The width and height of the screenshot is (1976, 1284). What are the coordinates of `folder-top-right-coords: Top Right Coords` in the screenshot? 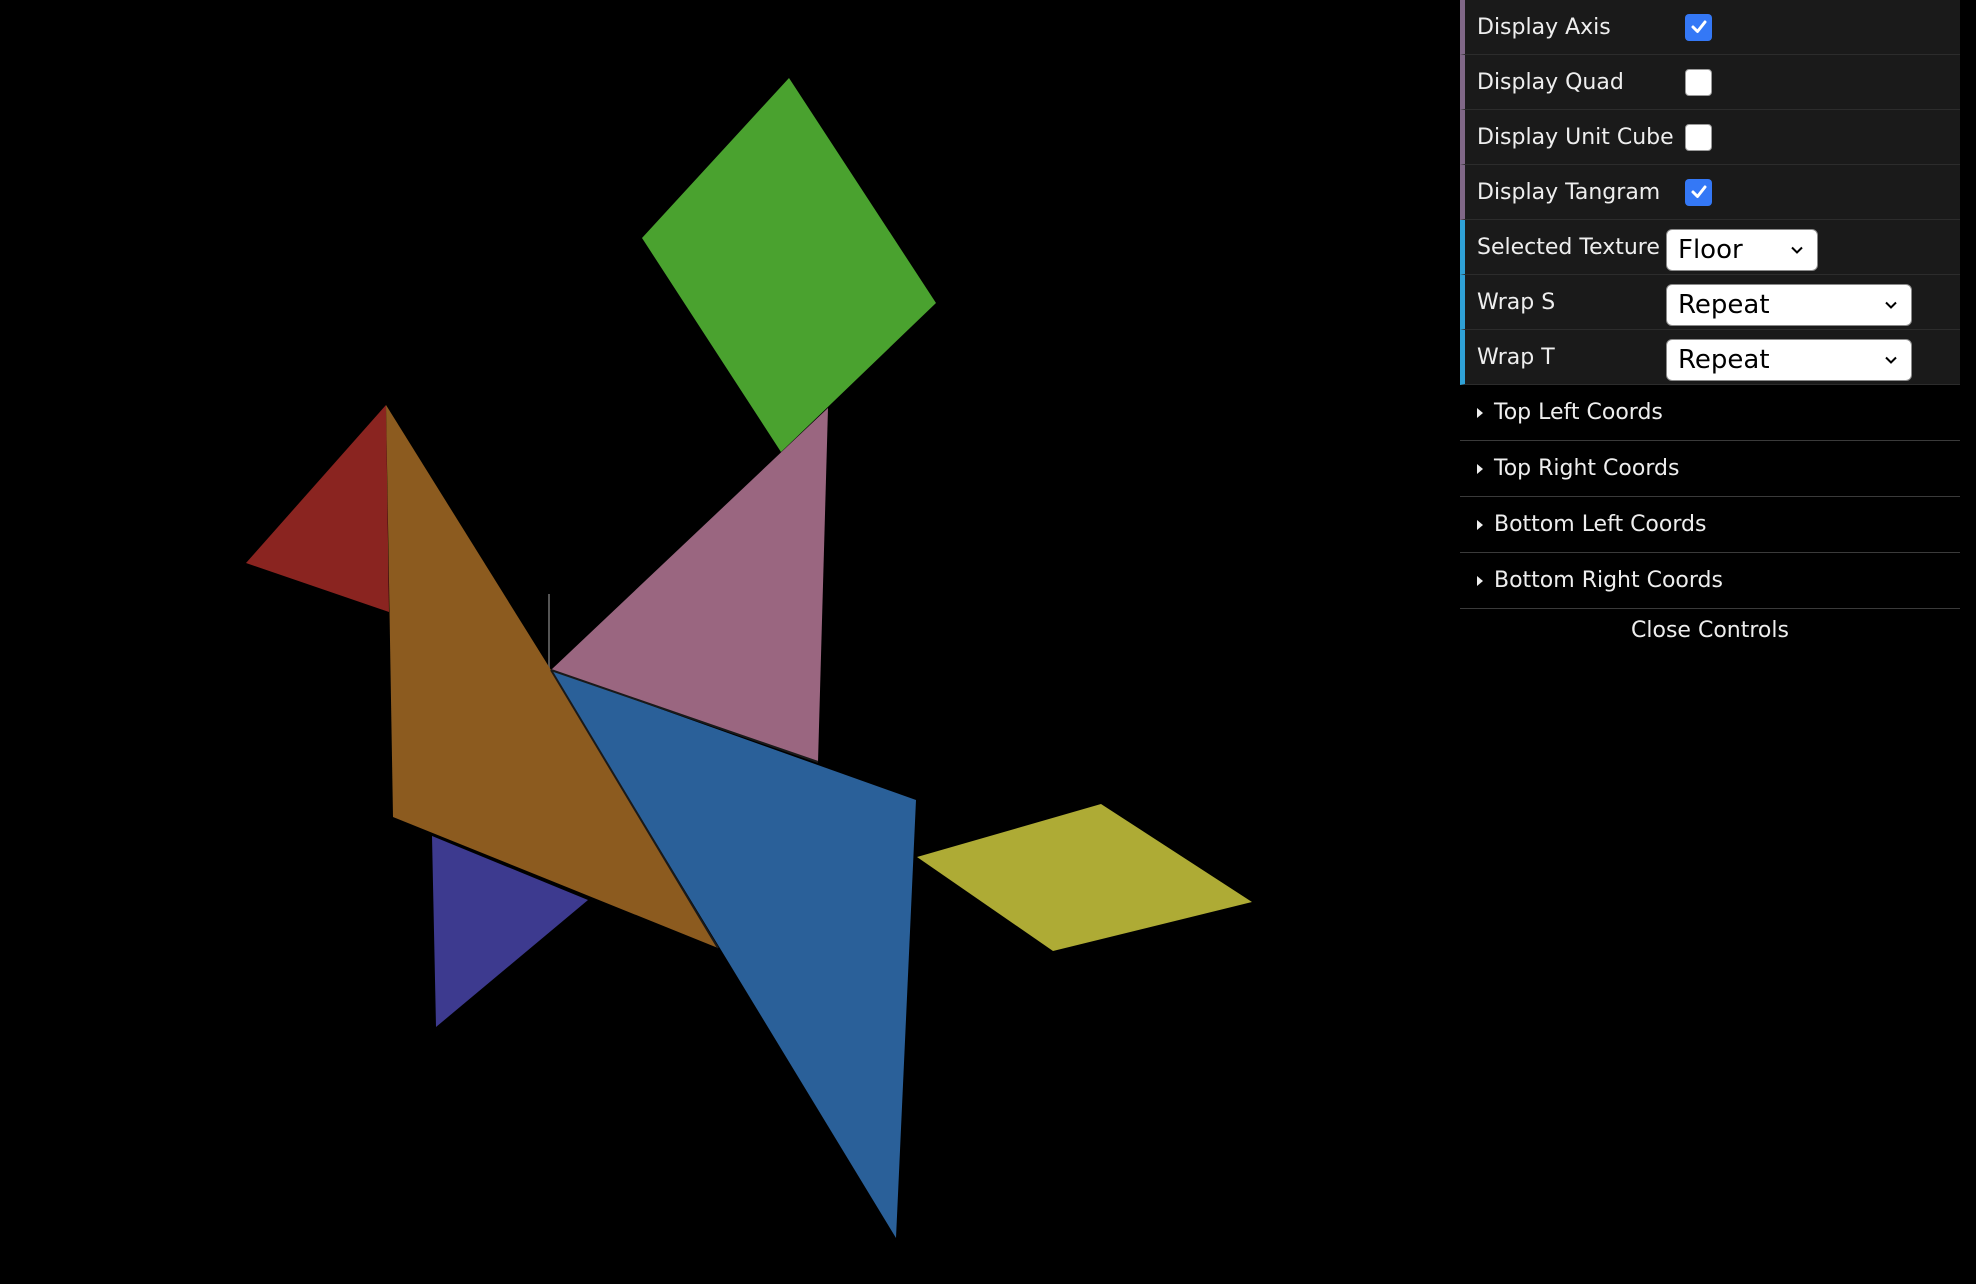 It's located at (1710, 469).